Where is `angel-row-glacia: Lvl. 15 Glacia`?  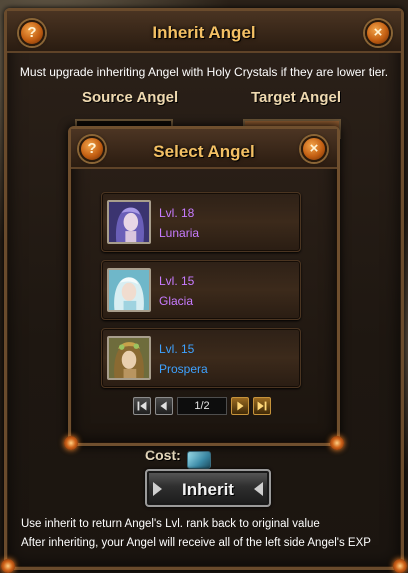 angel-row-glacia: Lvl. 15 Glacia is located at coordinates (201, 290).